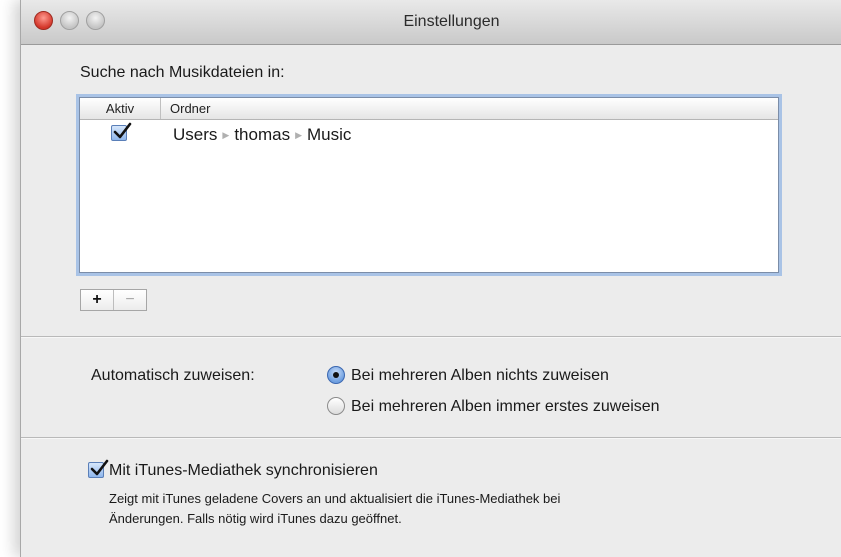  What do you see at coordinates (160, 108) in the screenshot?
I see `column-divider` at bounding box center [160, 108].